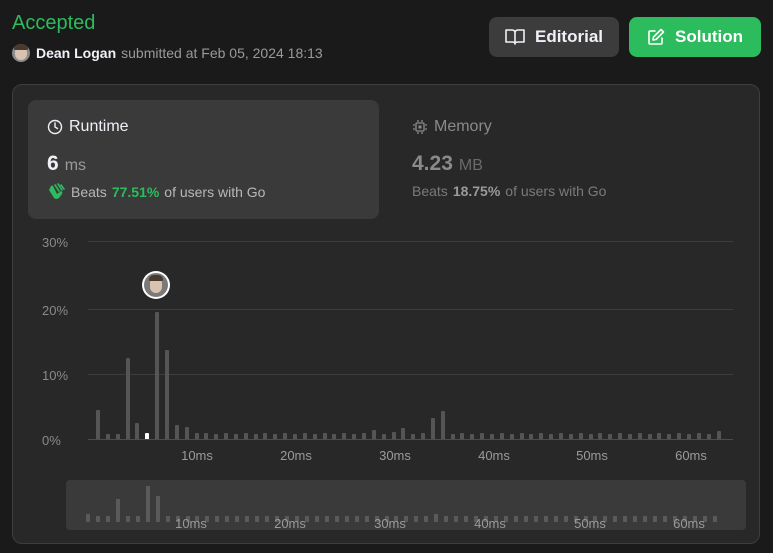 The image size is (773, 553). I want to click on brush-tick-label: 30ms, so click(390, 523).